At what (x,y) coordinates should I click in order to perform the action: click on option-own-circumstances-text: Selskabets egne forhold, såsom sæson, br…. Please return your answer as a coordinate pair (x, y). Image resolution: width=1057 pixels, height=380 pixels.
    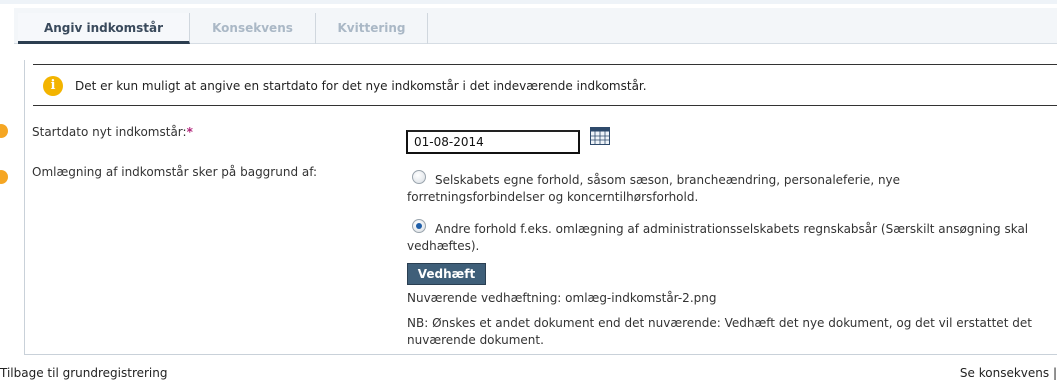
    Looking at the image, I should click on (654, 188).